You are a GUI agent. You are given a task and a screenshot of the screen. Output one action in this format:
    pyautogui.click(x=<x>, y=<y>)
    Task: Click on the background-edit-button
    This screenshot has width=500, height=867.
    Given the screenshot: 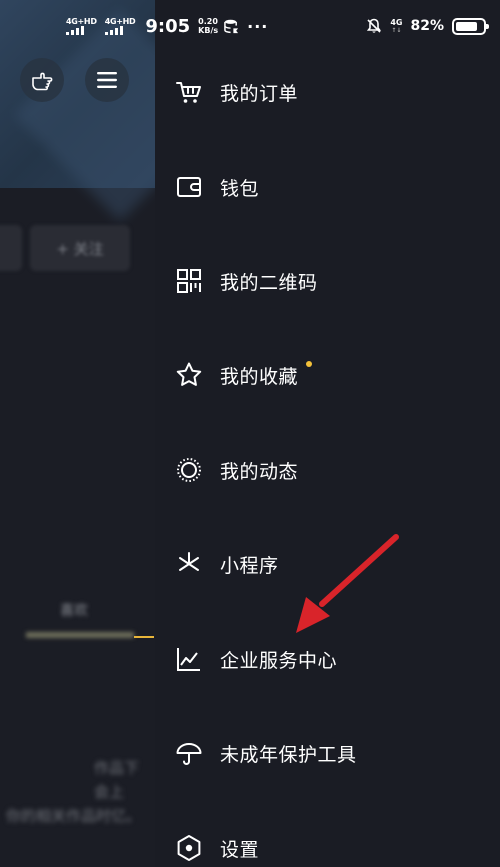 What is the action you would take?
    pyautogui.click(x=11, y=248)
    